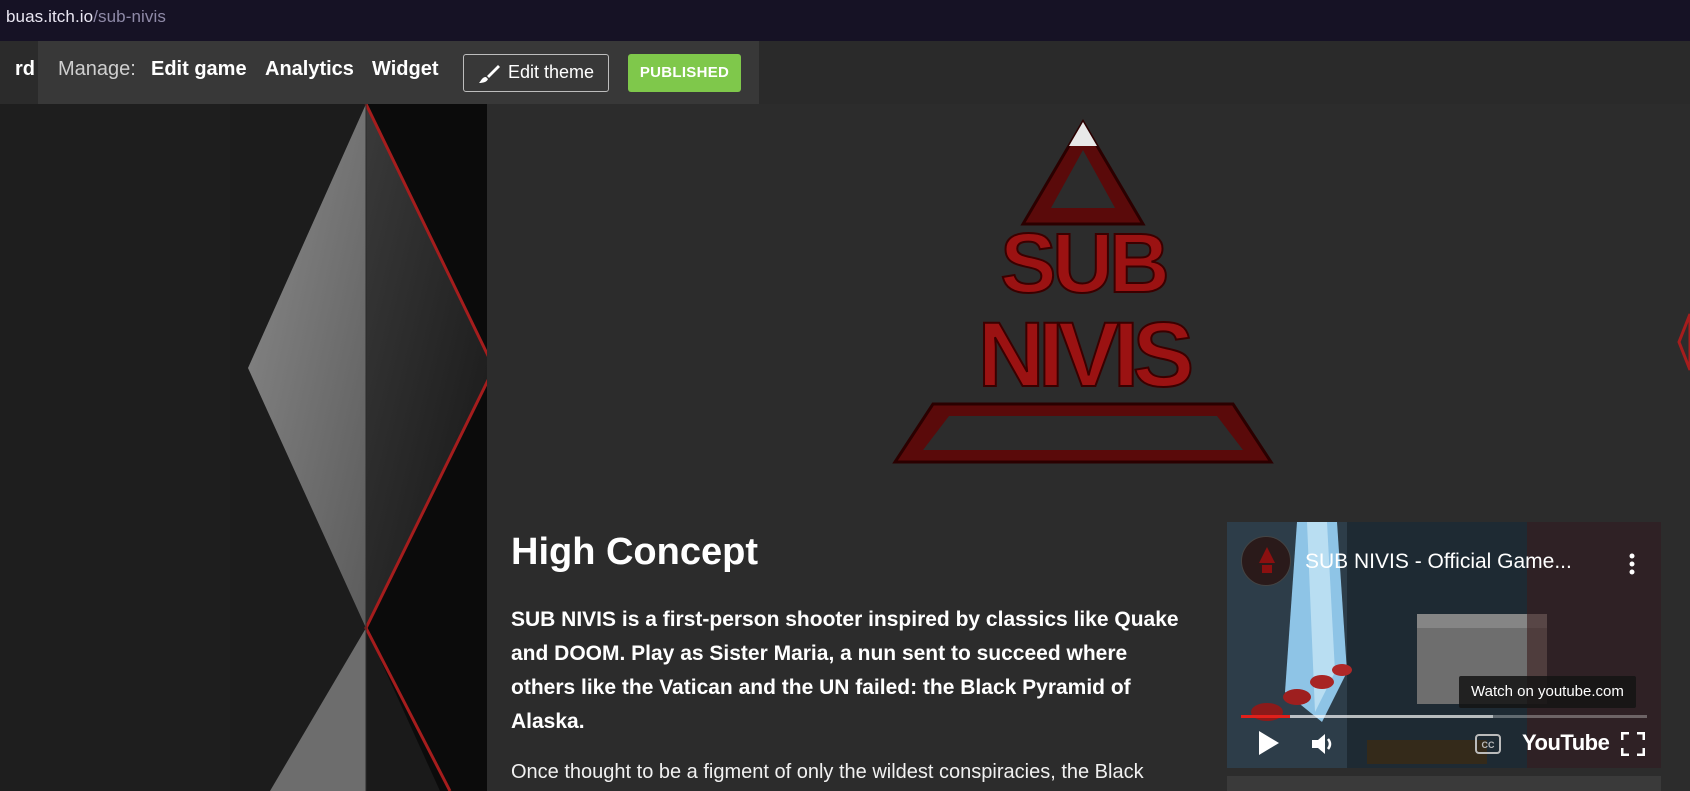 This screenshot has width=1690, height=791. I want to click on closed-captions-icon: CC, so click(1488, 744).